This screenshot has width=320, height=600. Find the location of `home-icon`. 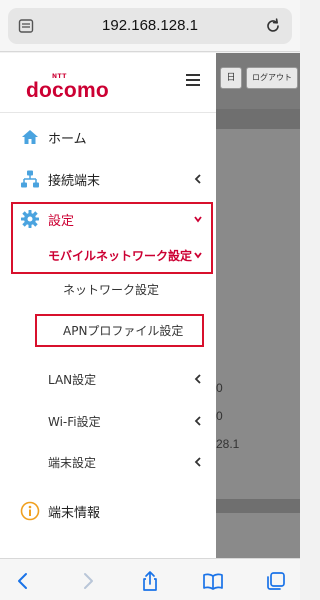

home-icon is located at coordinates (30, 137).